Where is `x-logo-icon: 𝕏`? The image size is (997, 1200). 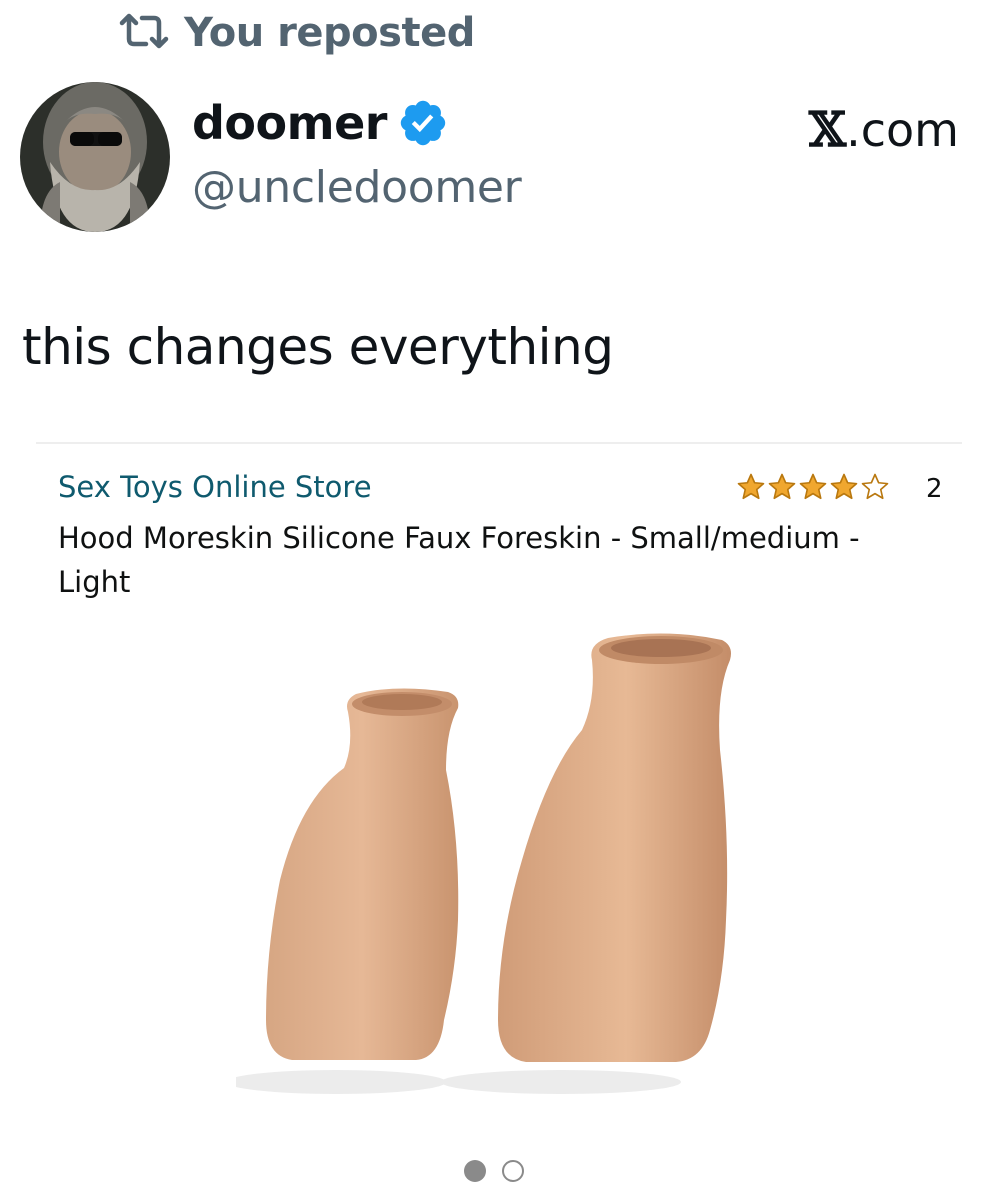 x-logo-icon: 𝕏 is located at coordinates (827, 130).